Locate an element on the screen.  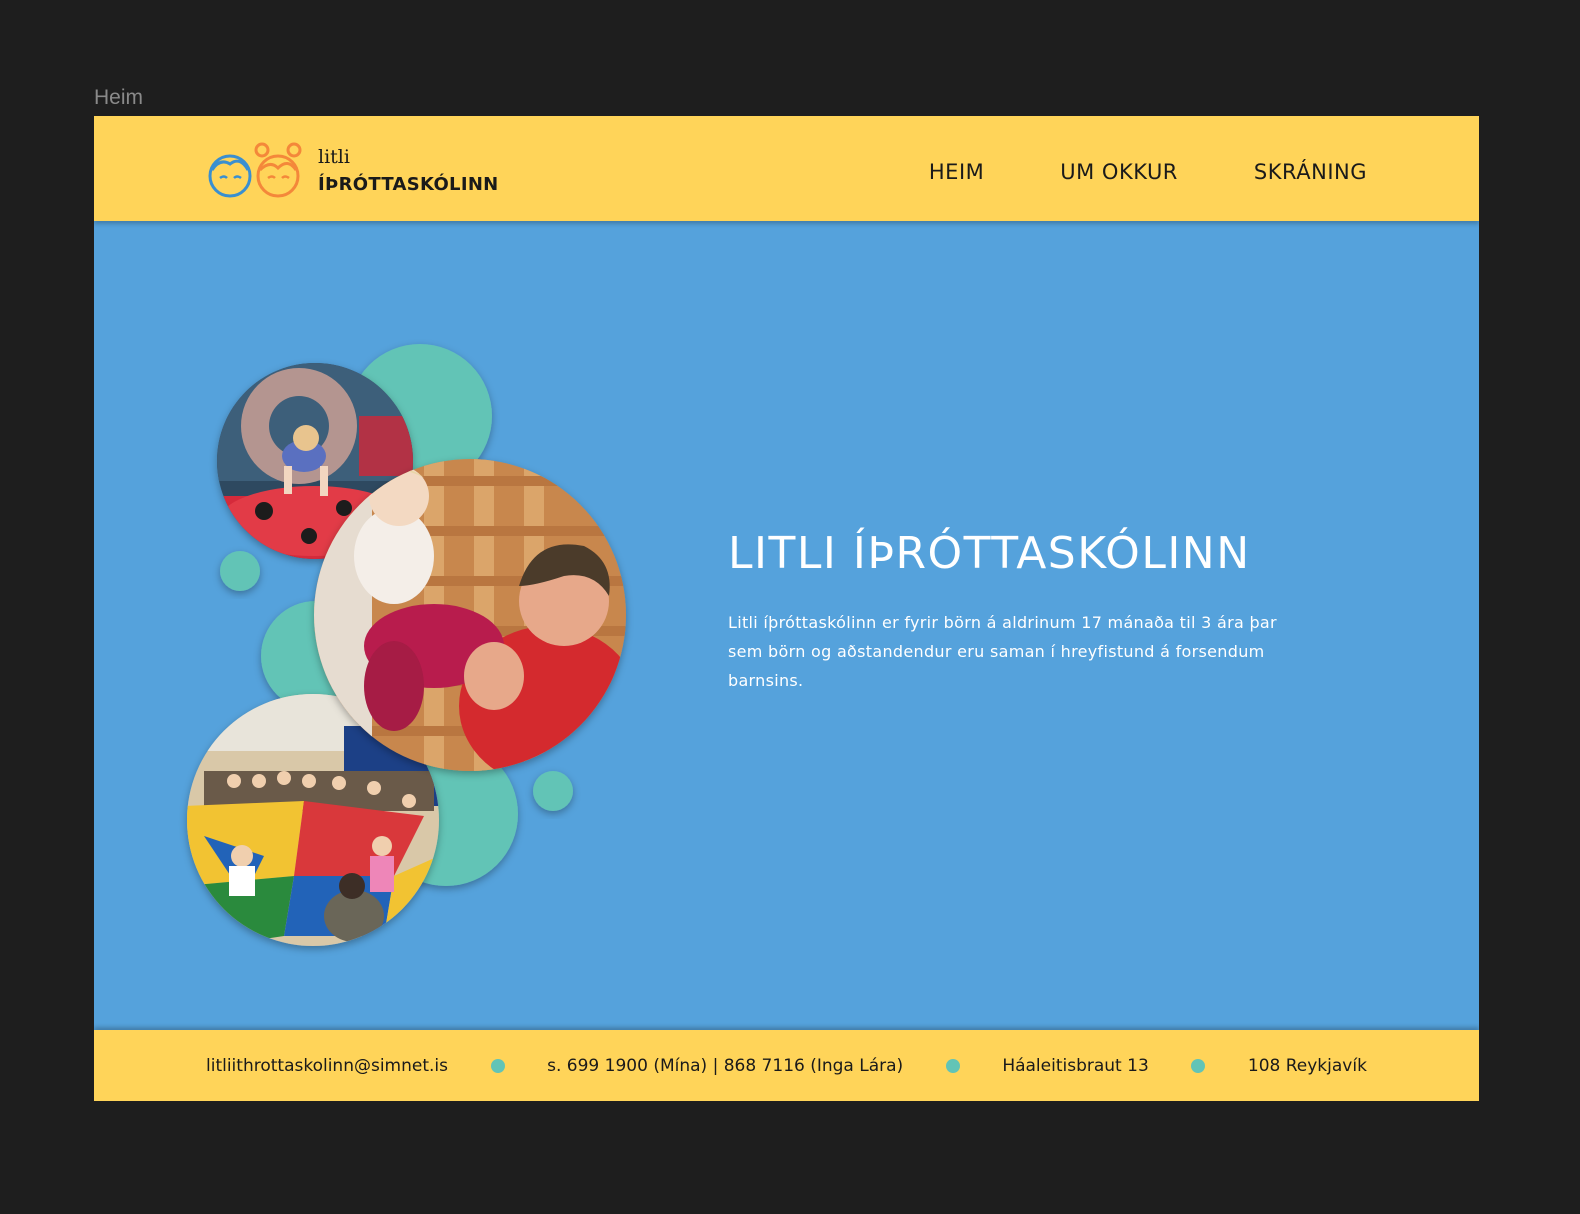
kids-faces-icon is located at coordinates (255, 170).